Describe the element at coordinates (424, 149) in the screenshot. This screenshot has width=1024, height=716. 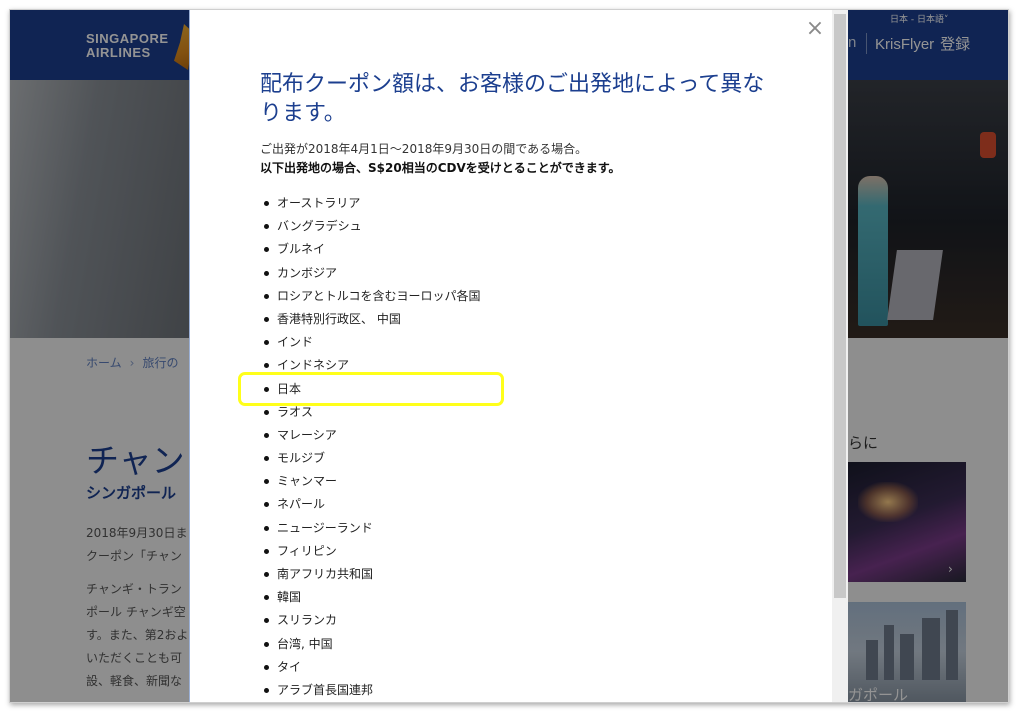
I see `modal-intro-period: ご出発が2018年4月1日～2018年9月30日の間である場合。` at that location.